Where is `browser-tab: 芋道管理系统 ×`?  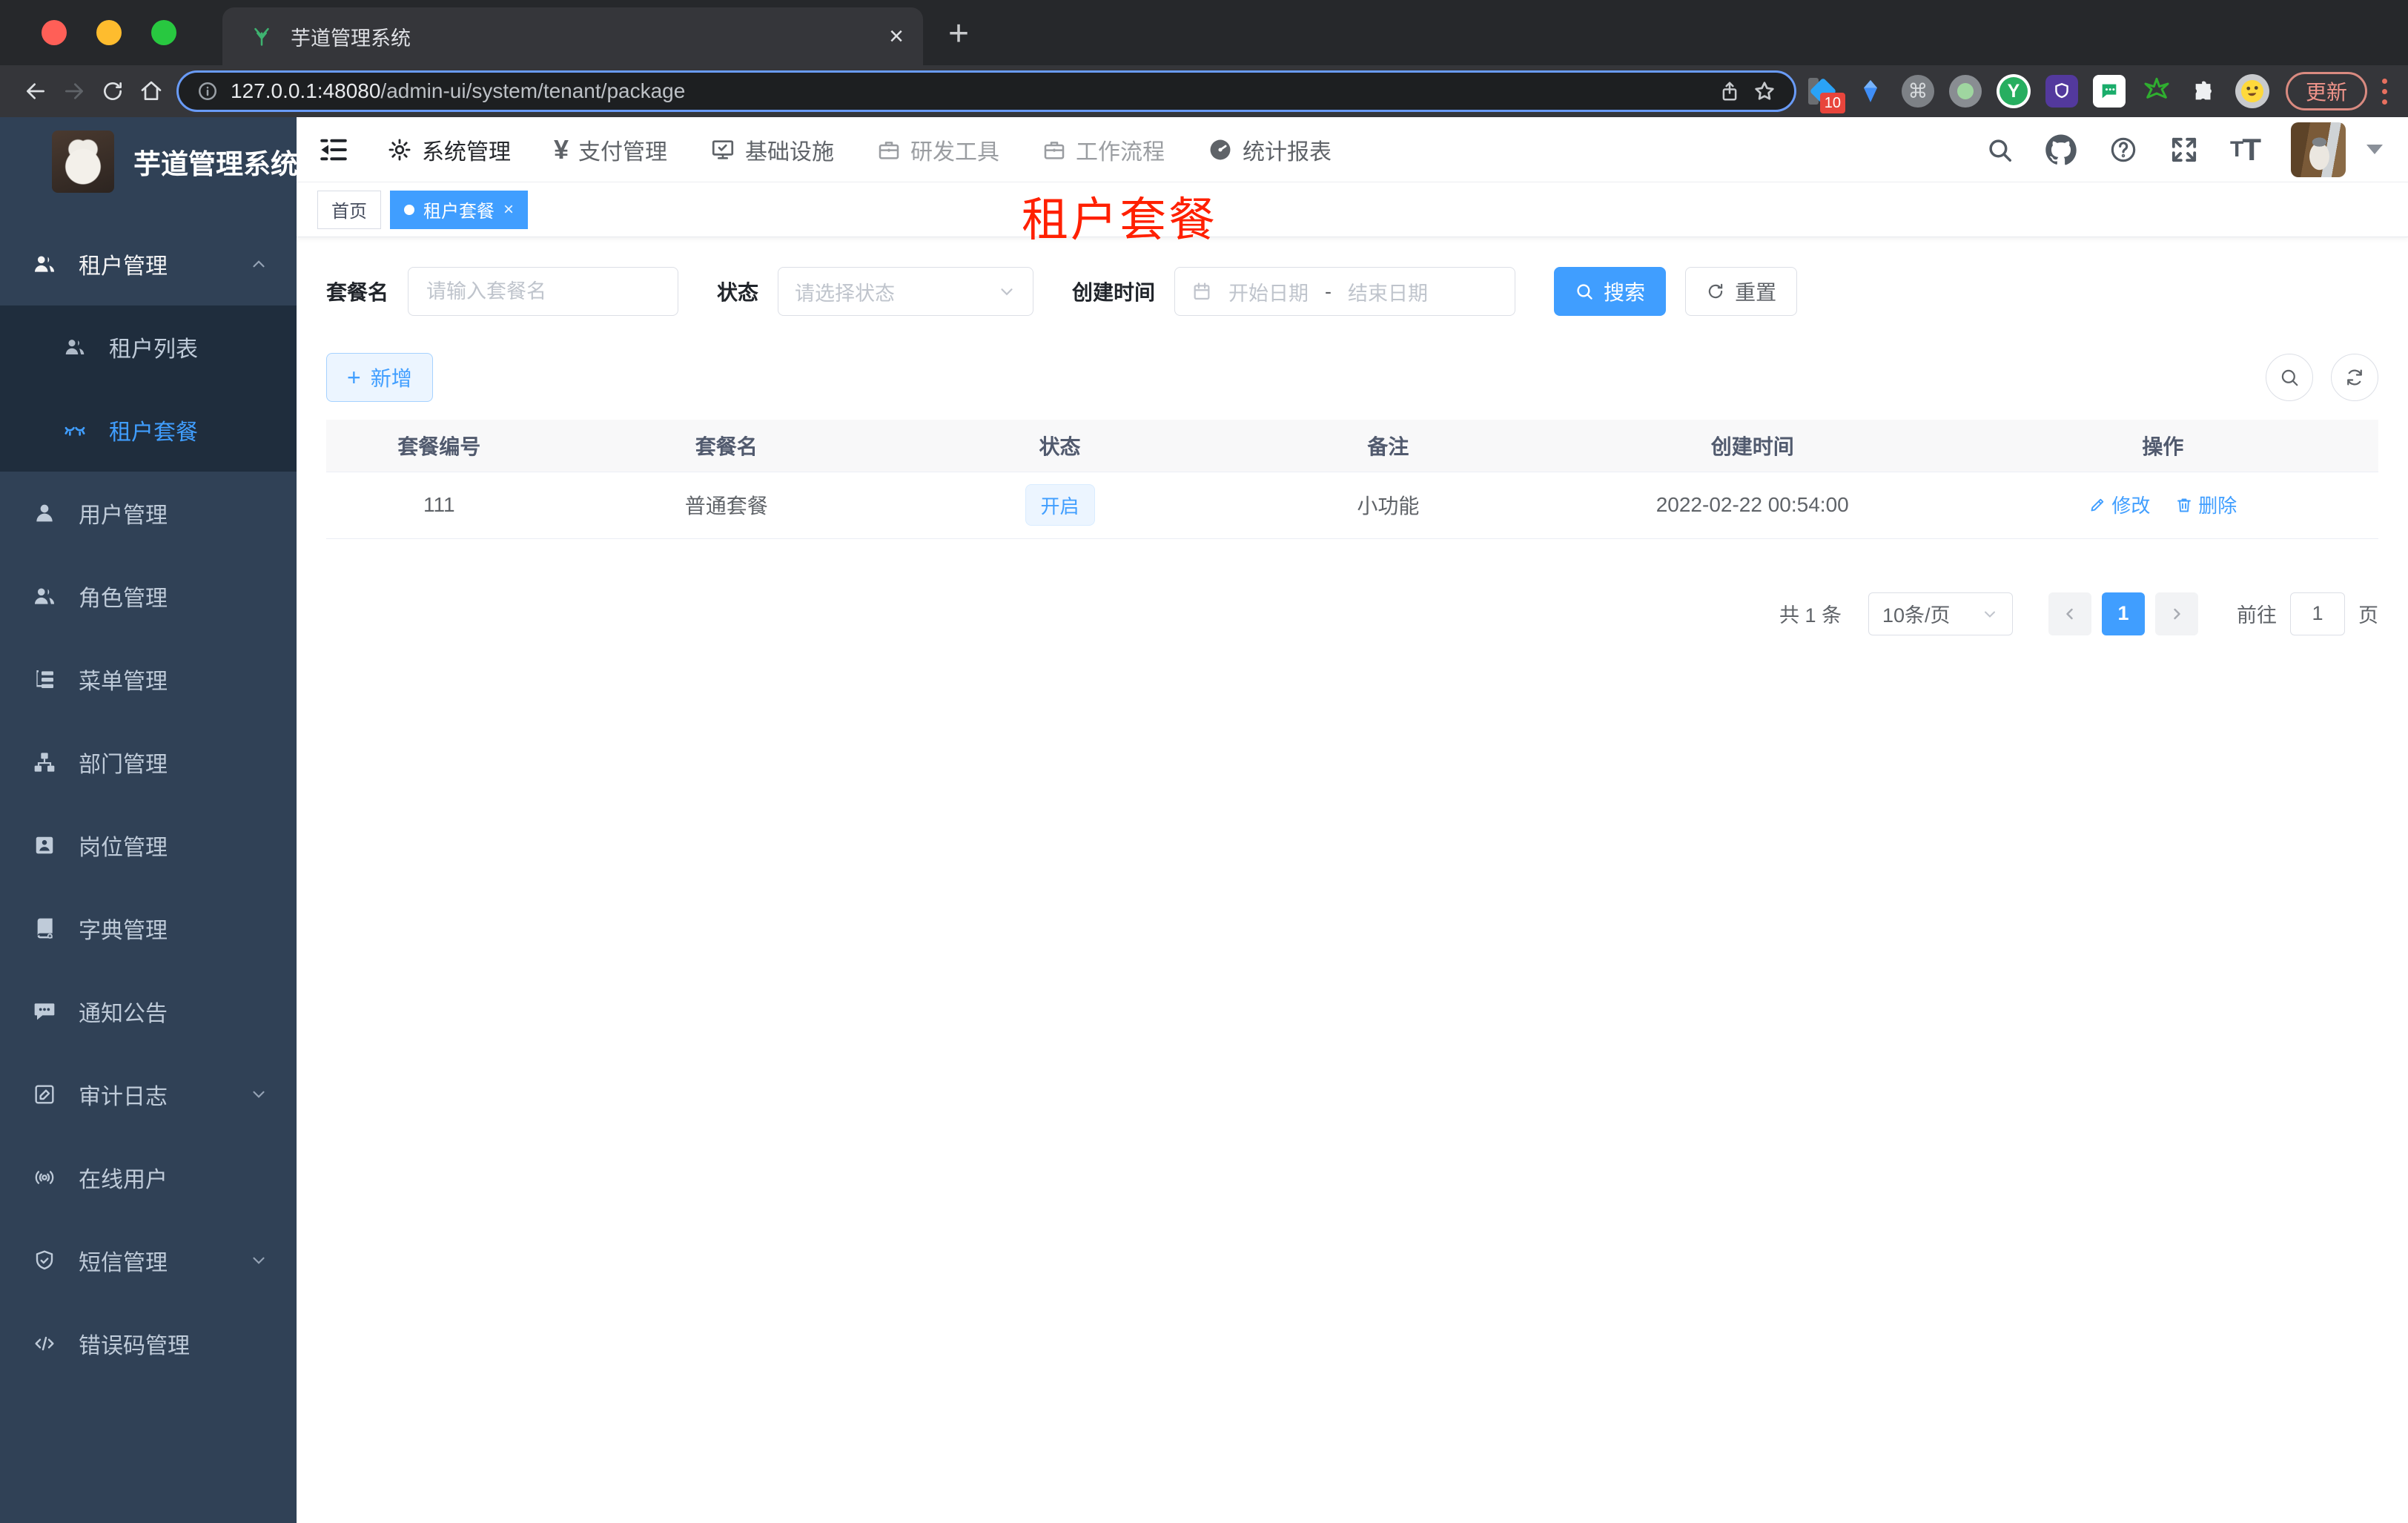
browser-tab: 芋道管理系统 × is located at coordinates (572, 36).